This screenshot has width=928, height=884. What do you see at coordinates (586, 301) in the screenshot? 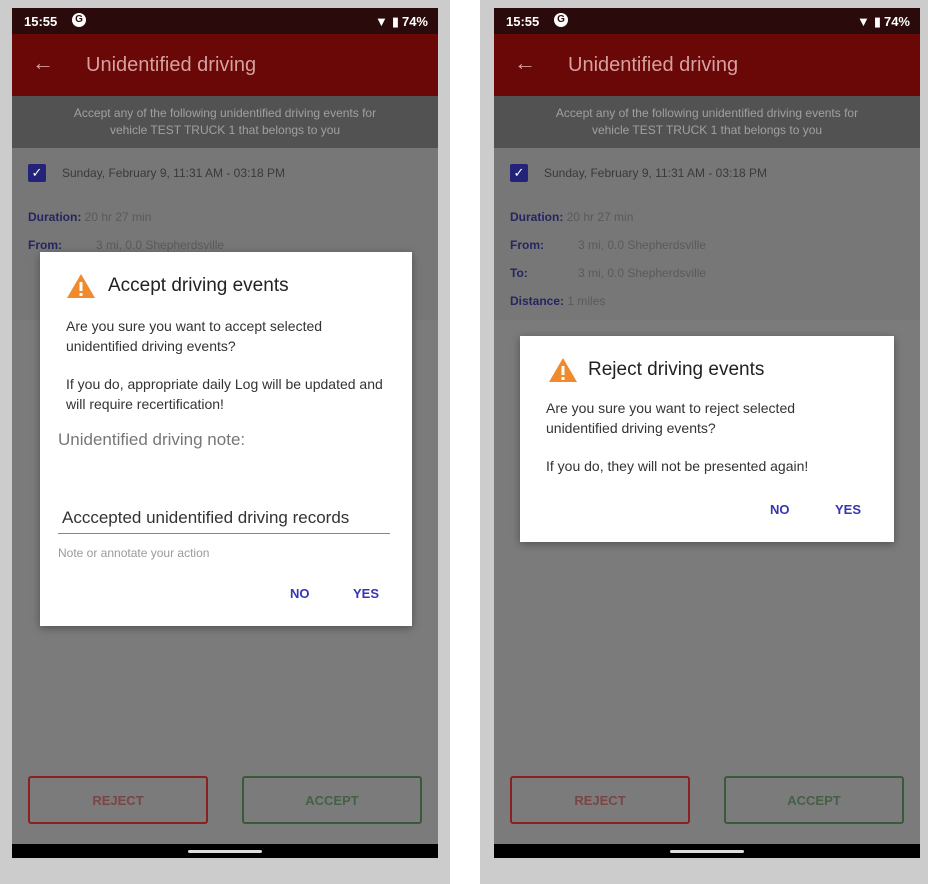
I see `distance-value: 1 miles` at bounding box center [586, 301].